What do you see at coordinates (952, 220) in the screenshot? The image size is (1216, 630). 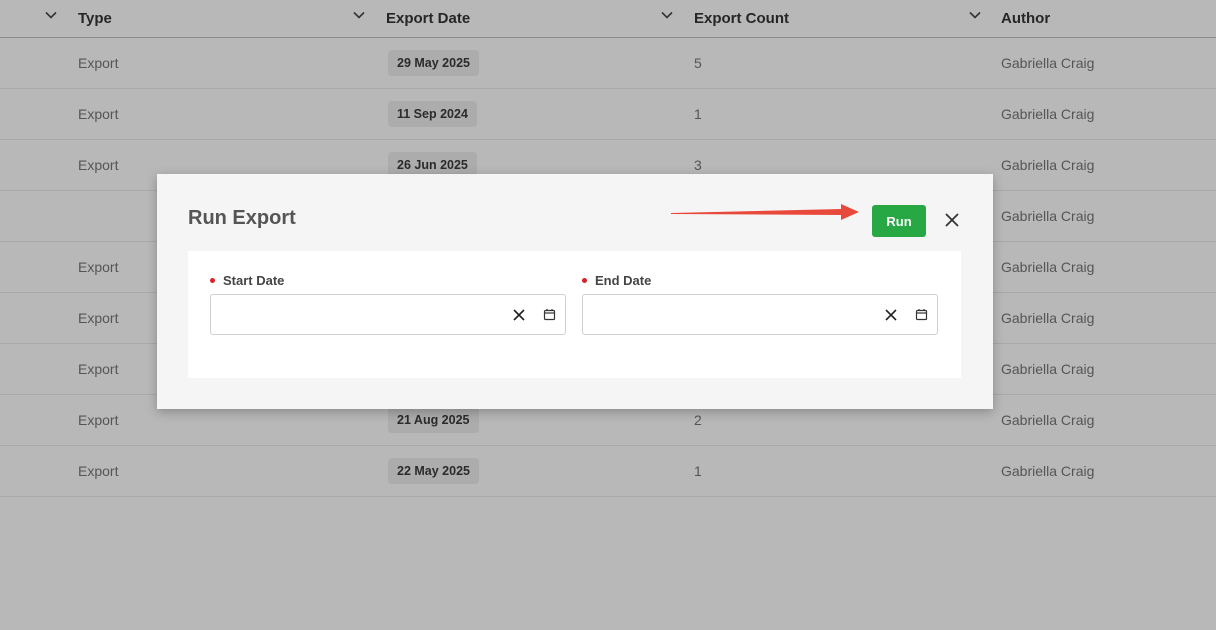 I see `close-icon` at bounding box center [952, 220].